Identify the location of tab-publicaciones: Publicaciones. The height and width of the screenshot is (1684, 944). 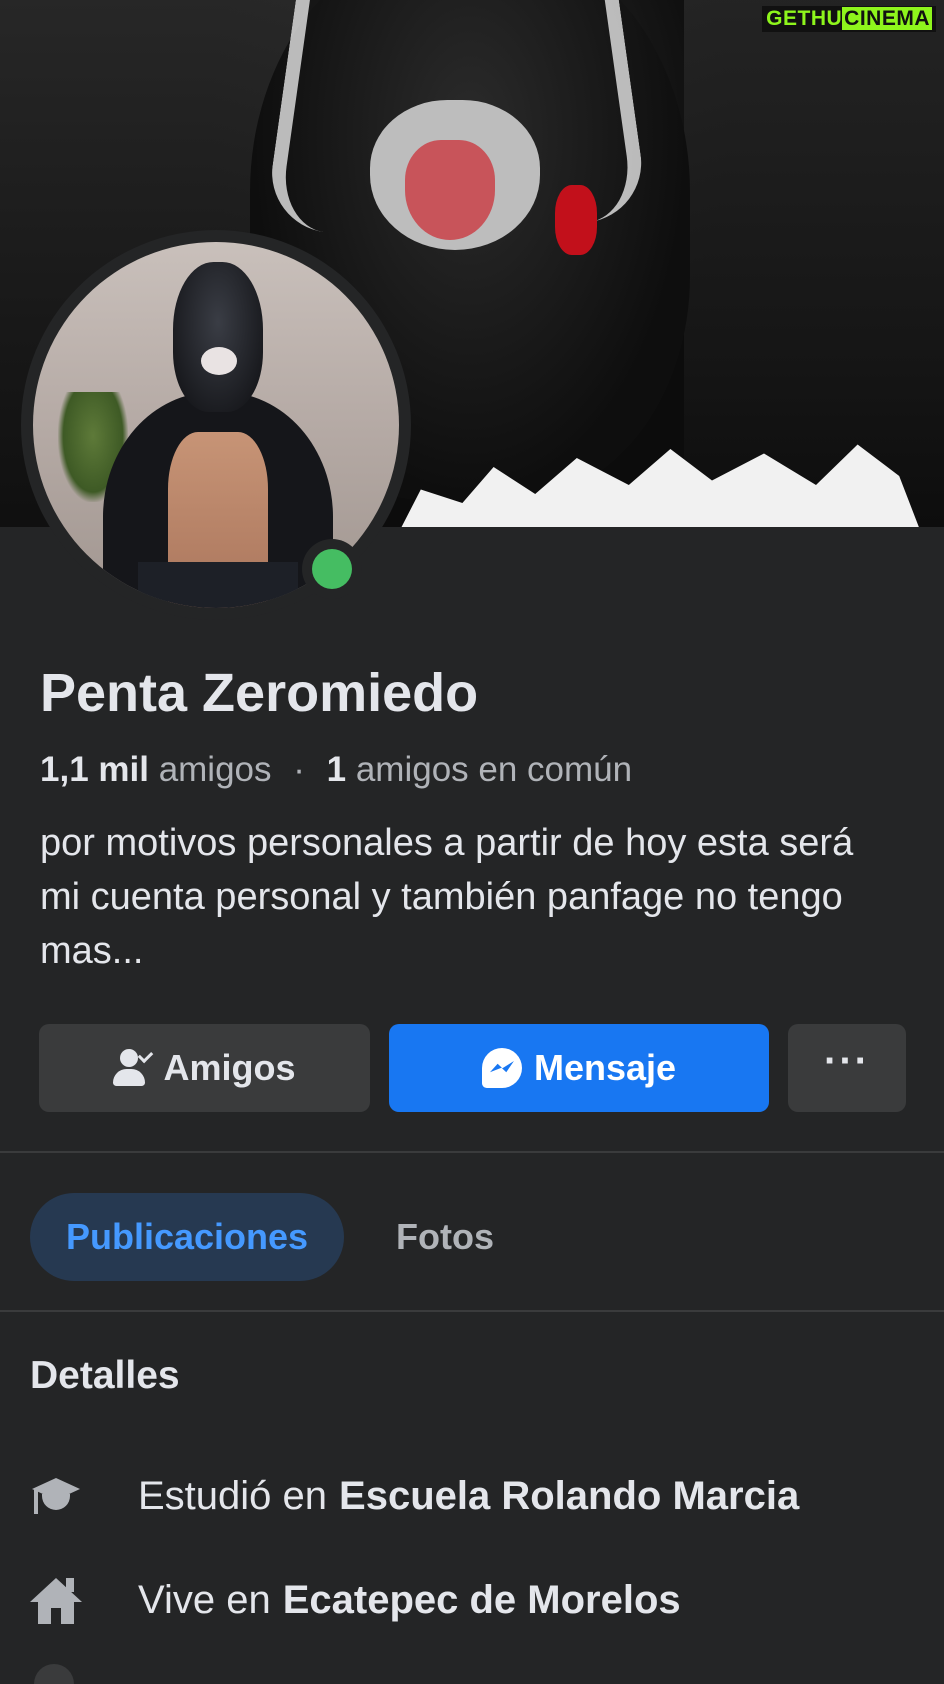
(187, 1237).